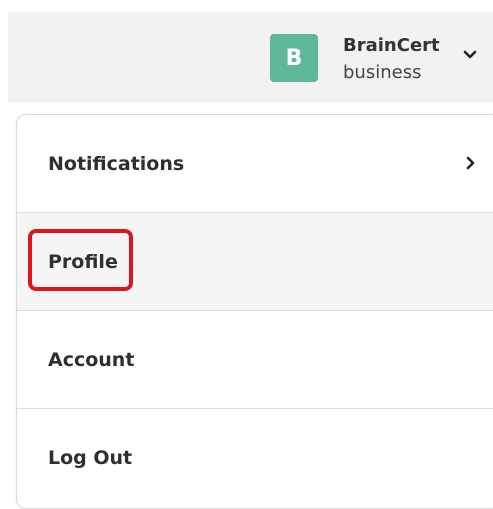 The width and height of the screenshot is (493, 509). I want to click on account-avatar: B, so click(294, 58).